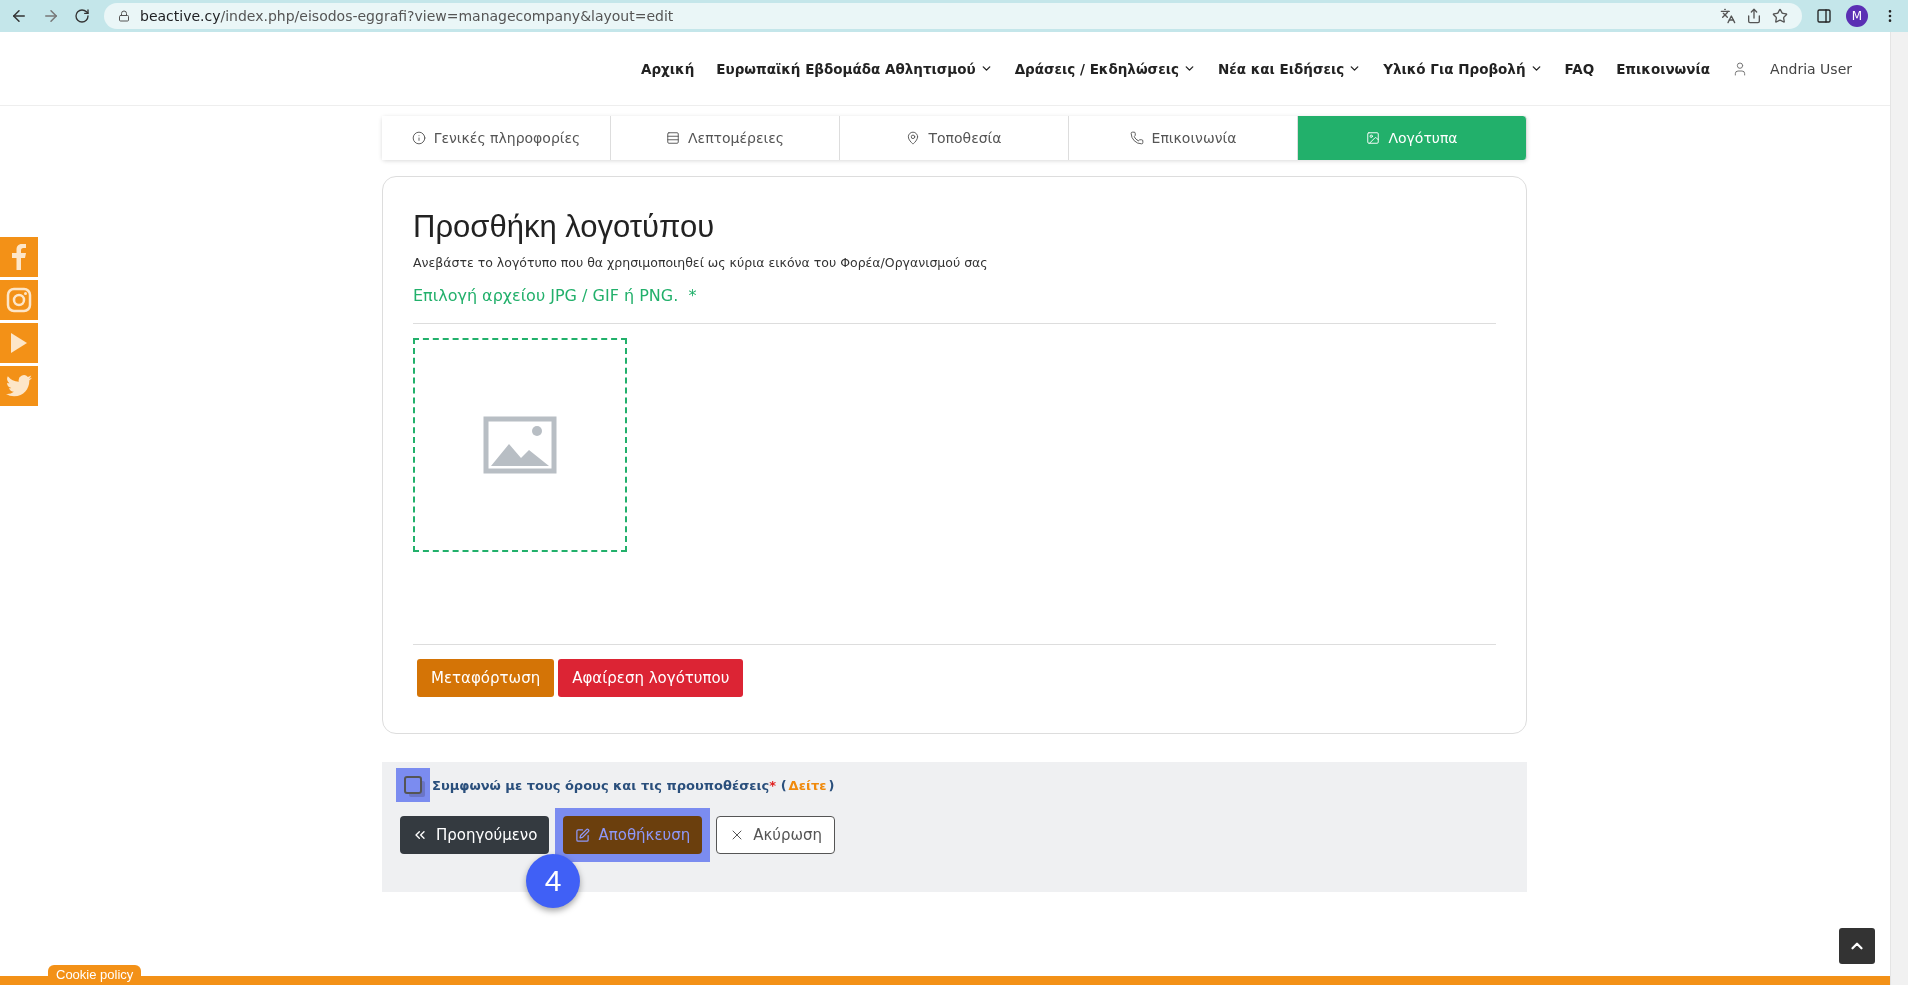 The height and width of the screenshot is (985, 1908). What do you see at coordinates (668, 68) in the screenshot?
I see `nav-link: Αρχική` at bounding box center [668, 68].